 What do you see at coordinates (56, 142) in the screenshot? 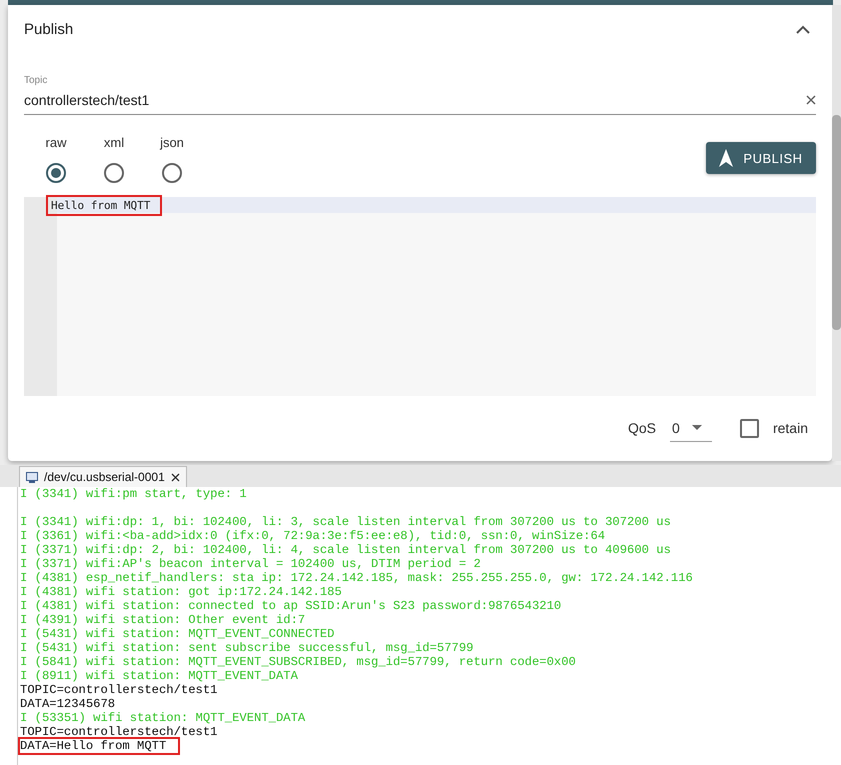
I see `format-label: raw` at bounding box center [56, 142].